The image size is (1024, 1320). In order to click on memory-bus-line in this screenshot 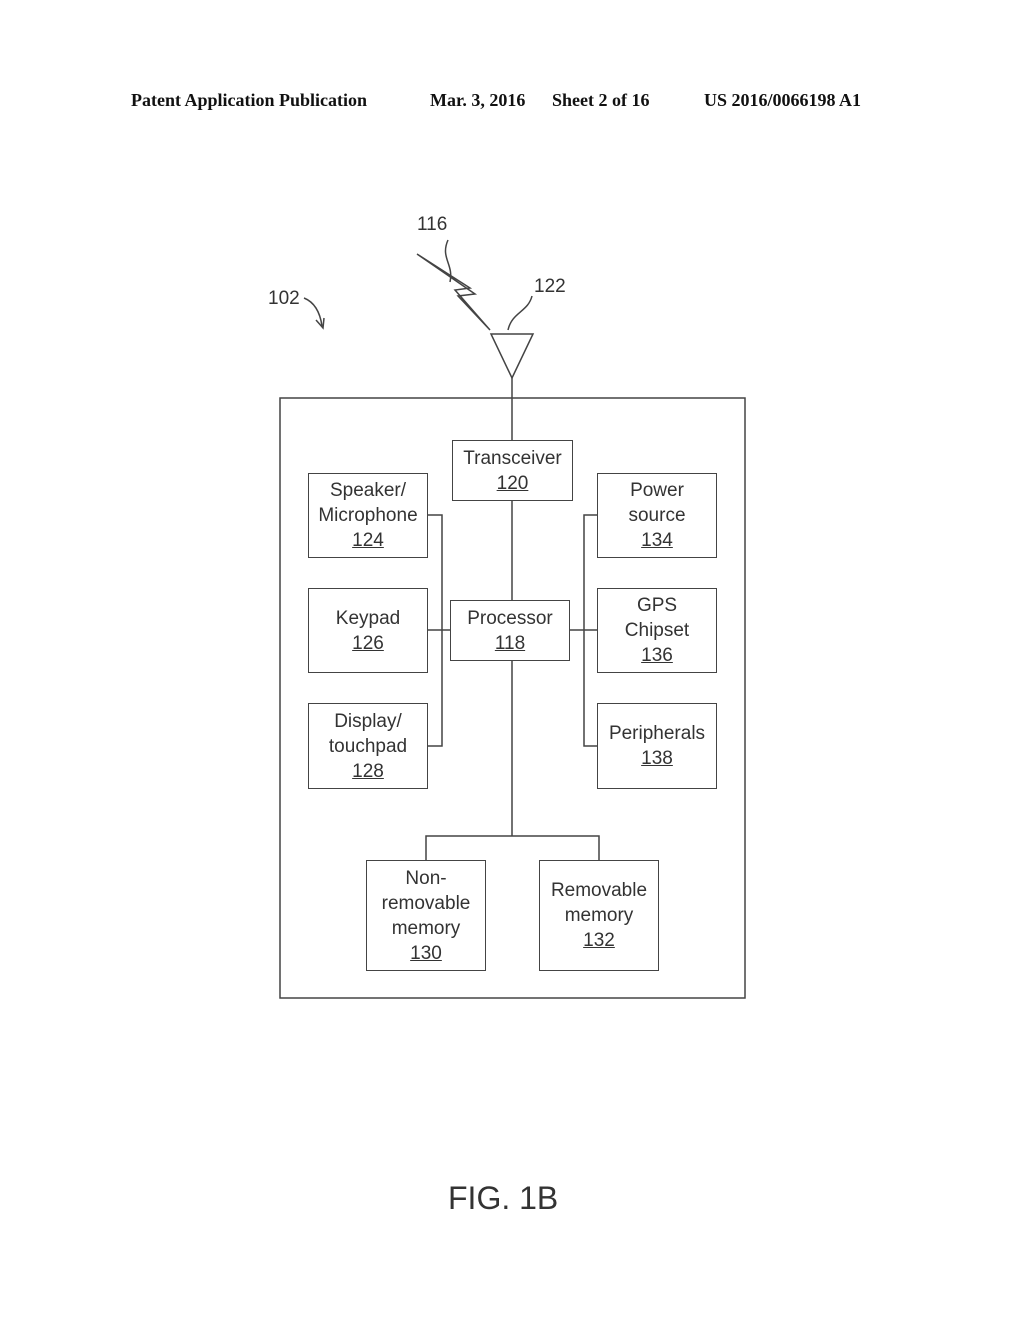, I will do `click(512, 847)`.